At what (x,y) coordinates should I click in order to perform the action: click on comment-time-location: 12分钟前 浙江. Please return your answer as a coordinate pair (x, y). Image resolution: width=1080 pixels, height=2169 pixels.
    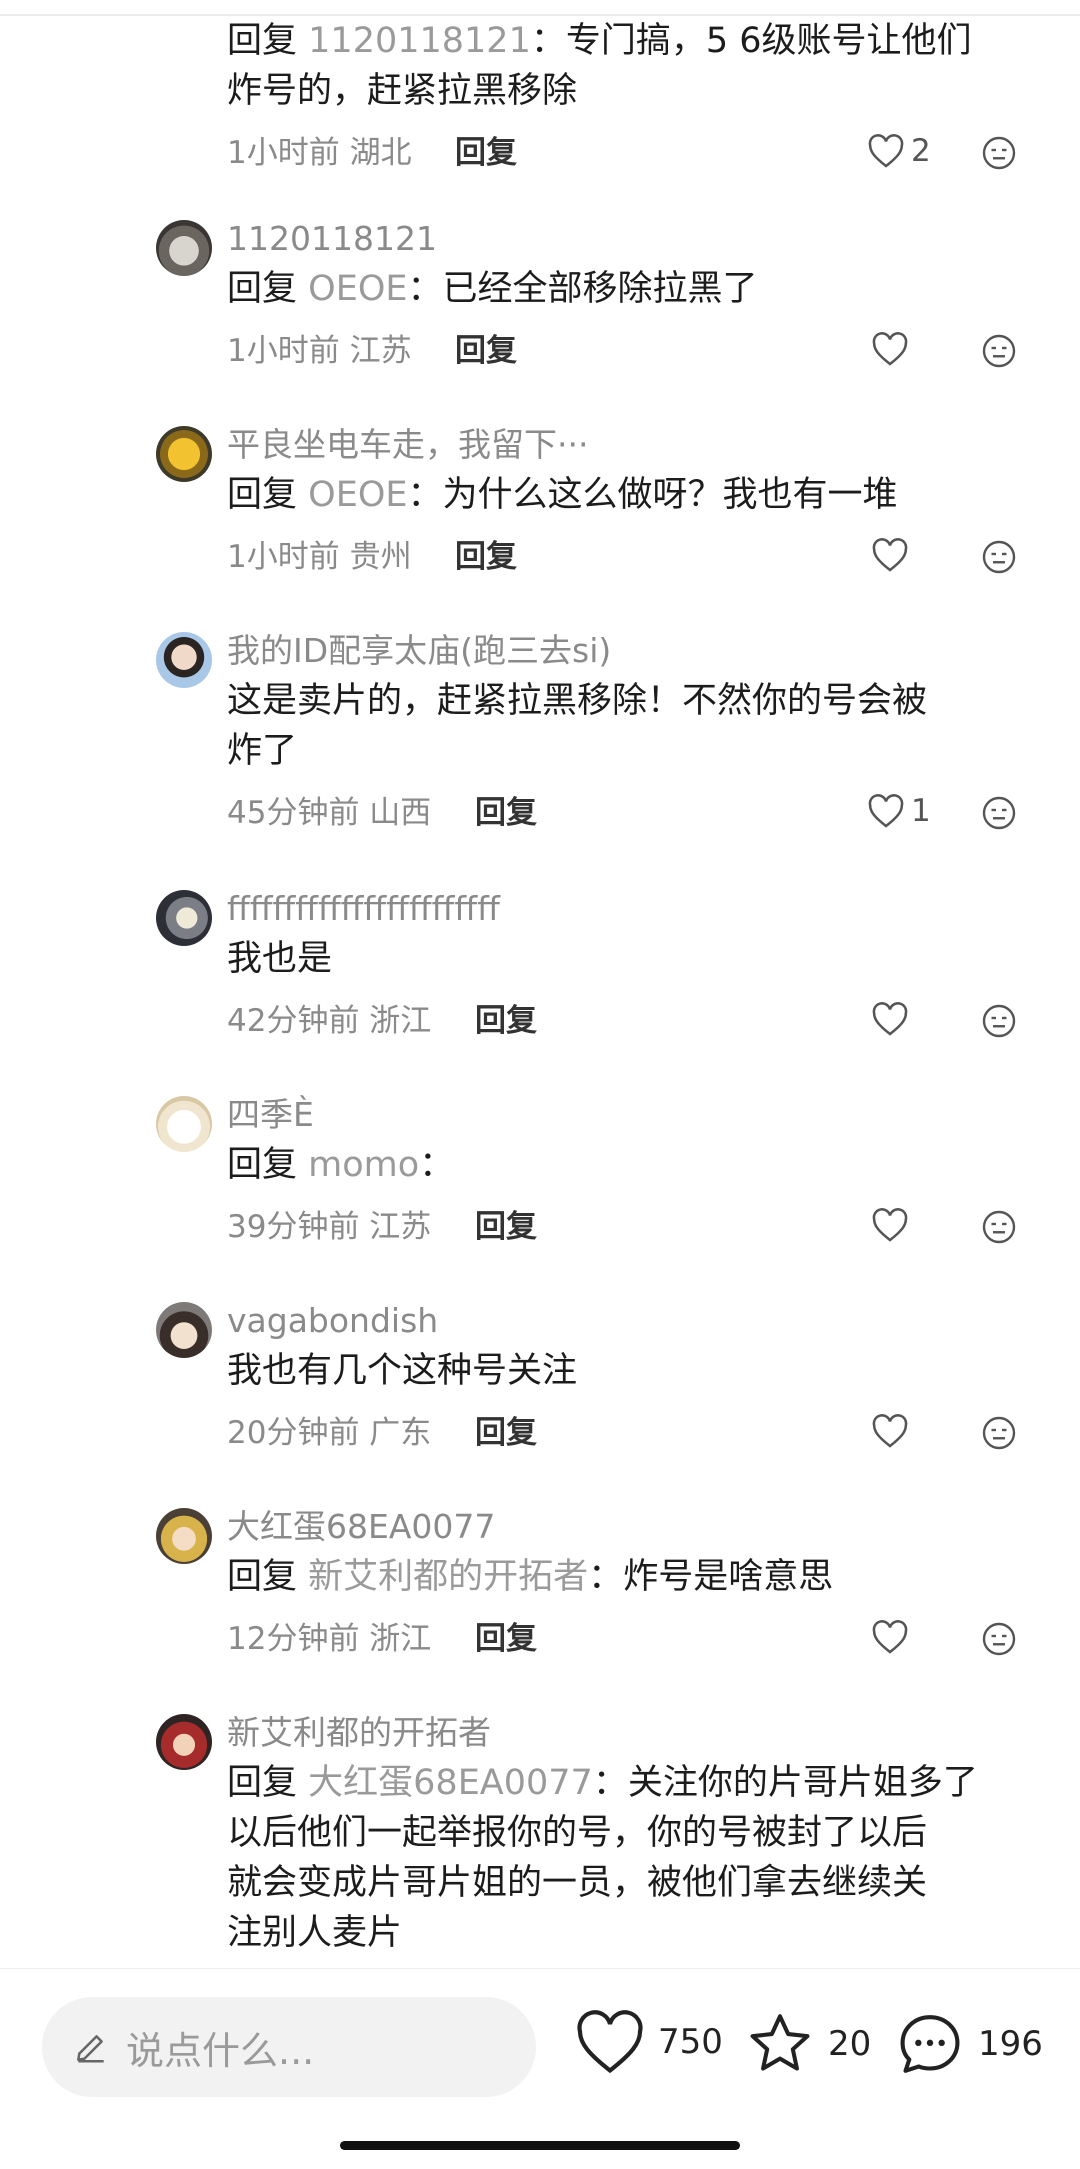
    Looking at the image, I should click on (329, 1639).